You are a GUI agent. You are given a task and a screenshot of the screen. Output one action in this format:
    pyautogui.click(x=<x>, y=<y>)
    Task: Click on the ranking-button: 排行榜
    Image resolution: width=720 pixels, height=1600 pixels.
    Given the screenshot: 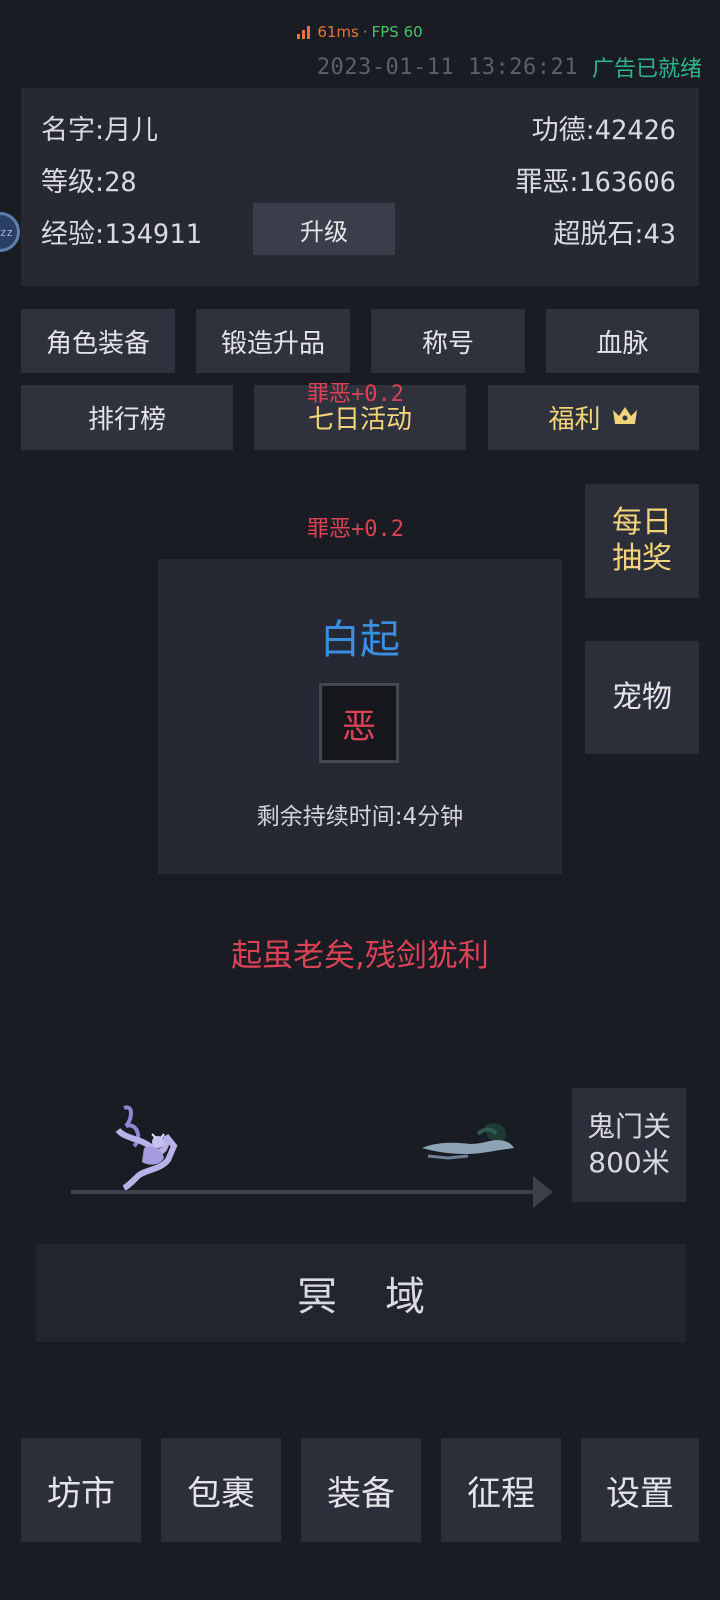 What is the action you would take?
    pyautogui.click(x=127, y=417)
    